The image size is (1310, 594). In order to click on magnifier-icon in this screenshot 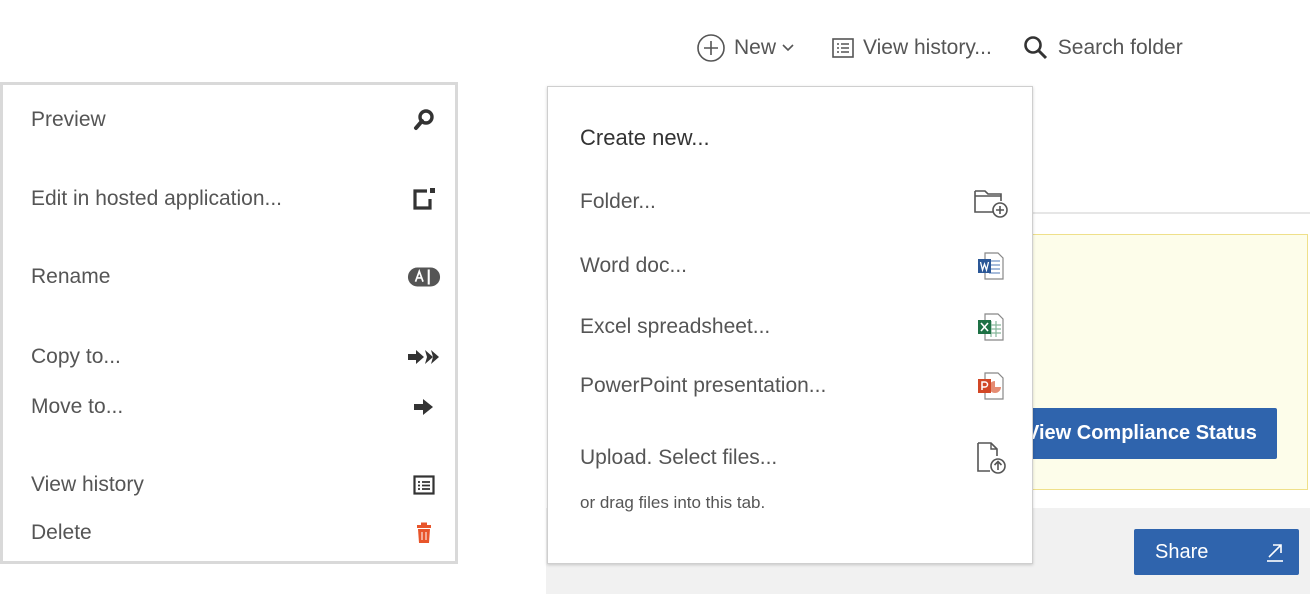, I will do `click(424, 119)`.